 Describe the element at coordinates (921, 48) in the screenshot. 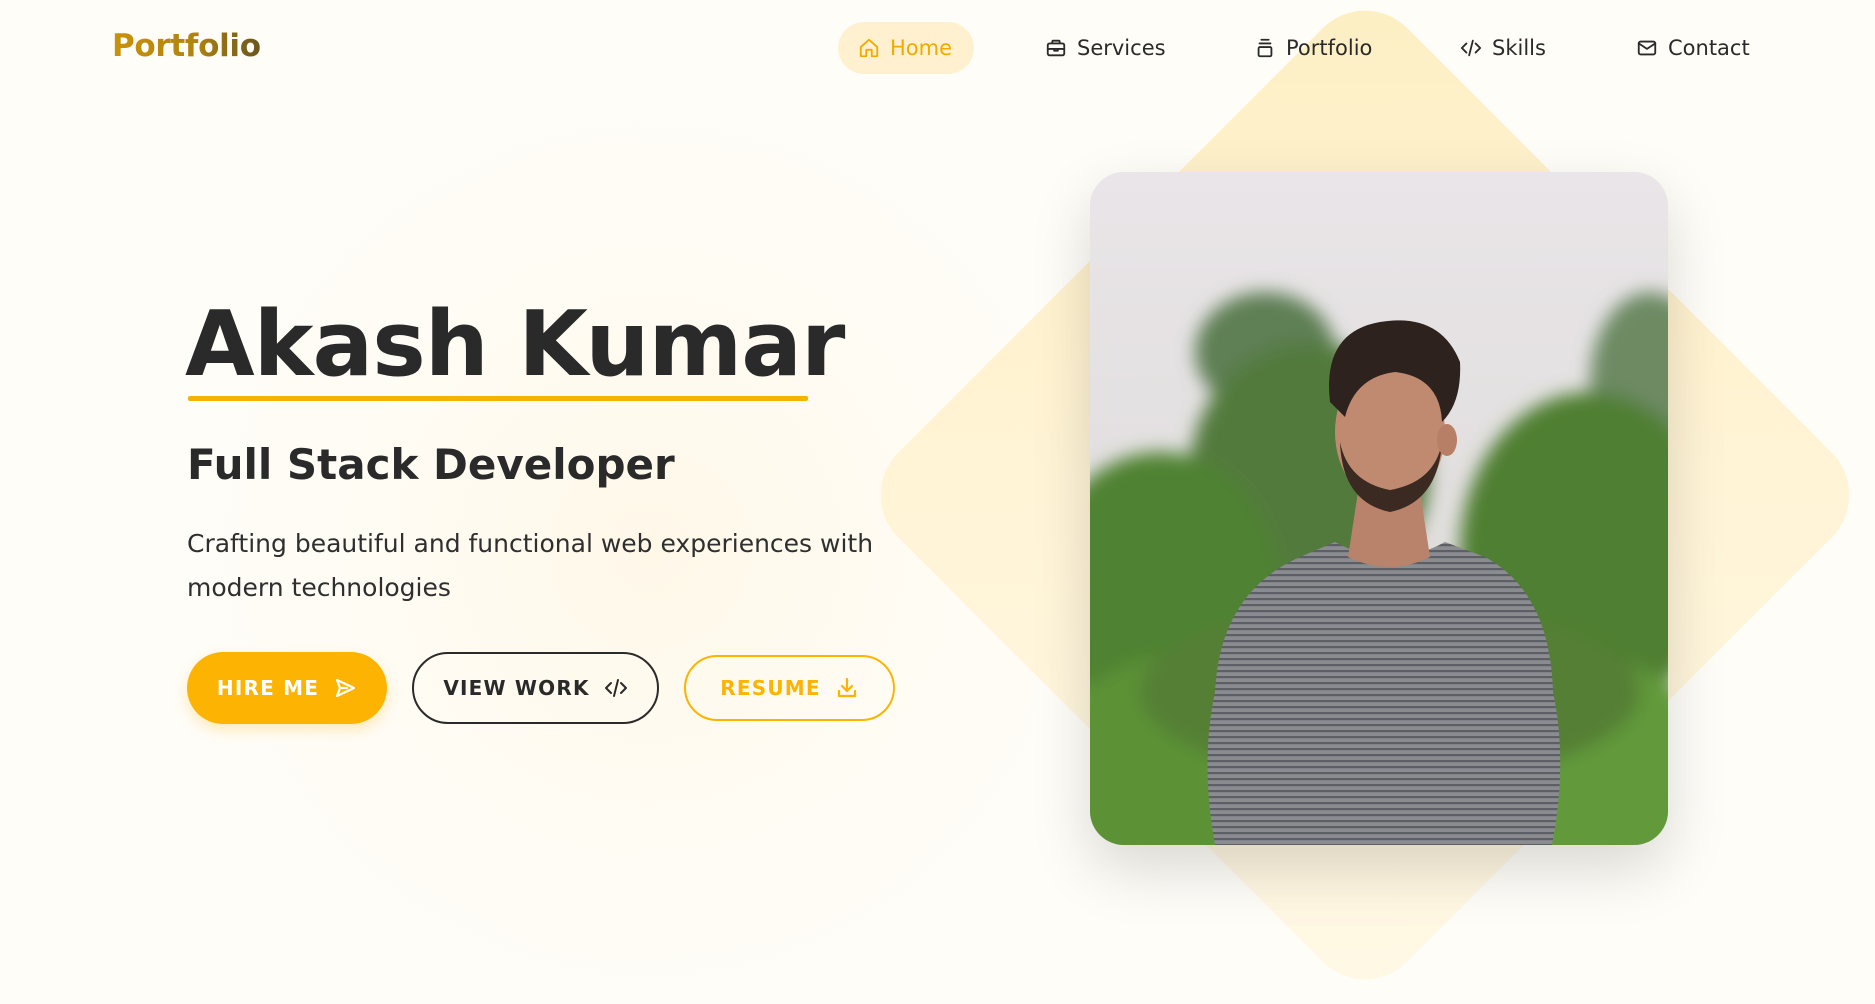

I see `nav-item-label: Home` at that location.